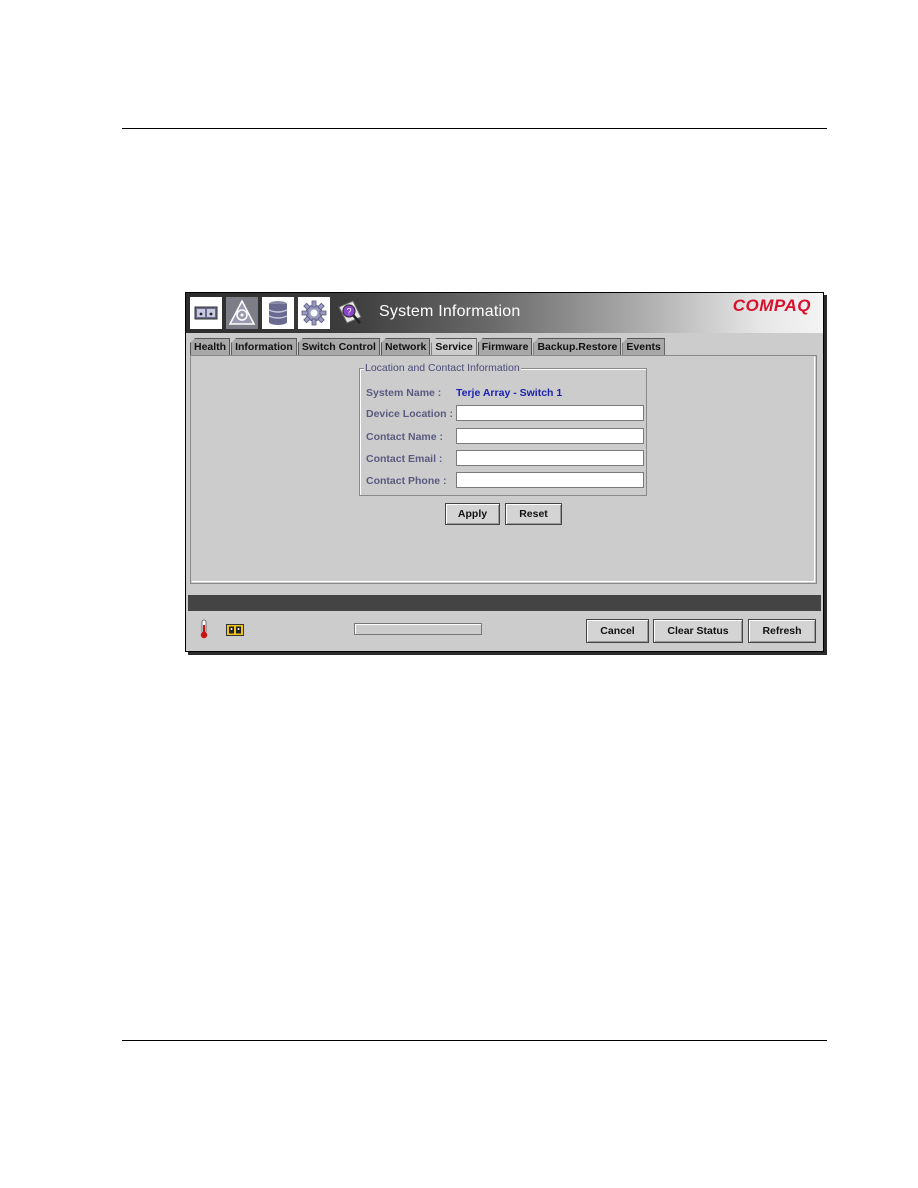  Describe the element at coordinates (204, 631) in the screenshot. I see `temperature-icon` at that location.